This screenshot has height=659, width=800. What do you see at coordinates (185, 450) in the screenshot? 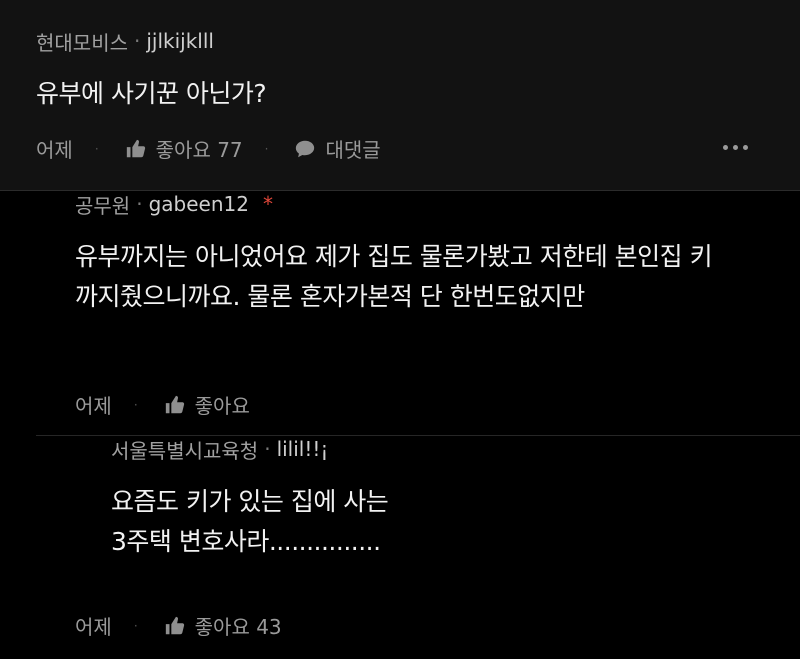
I see `author-org: 서울특별시교육청` at bounding box center [185, 450].